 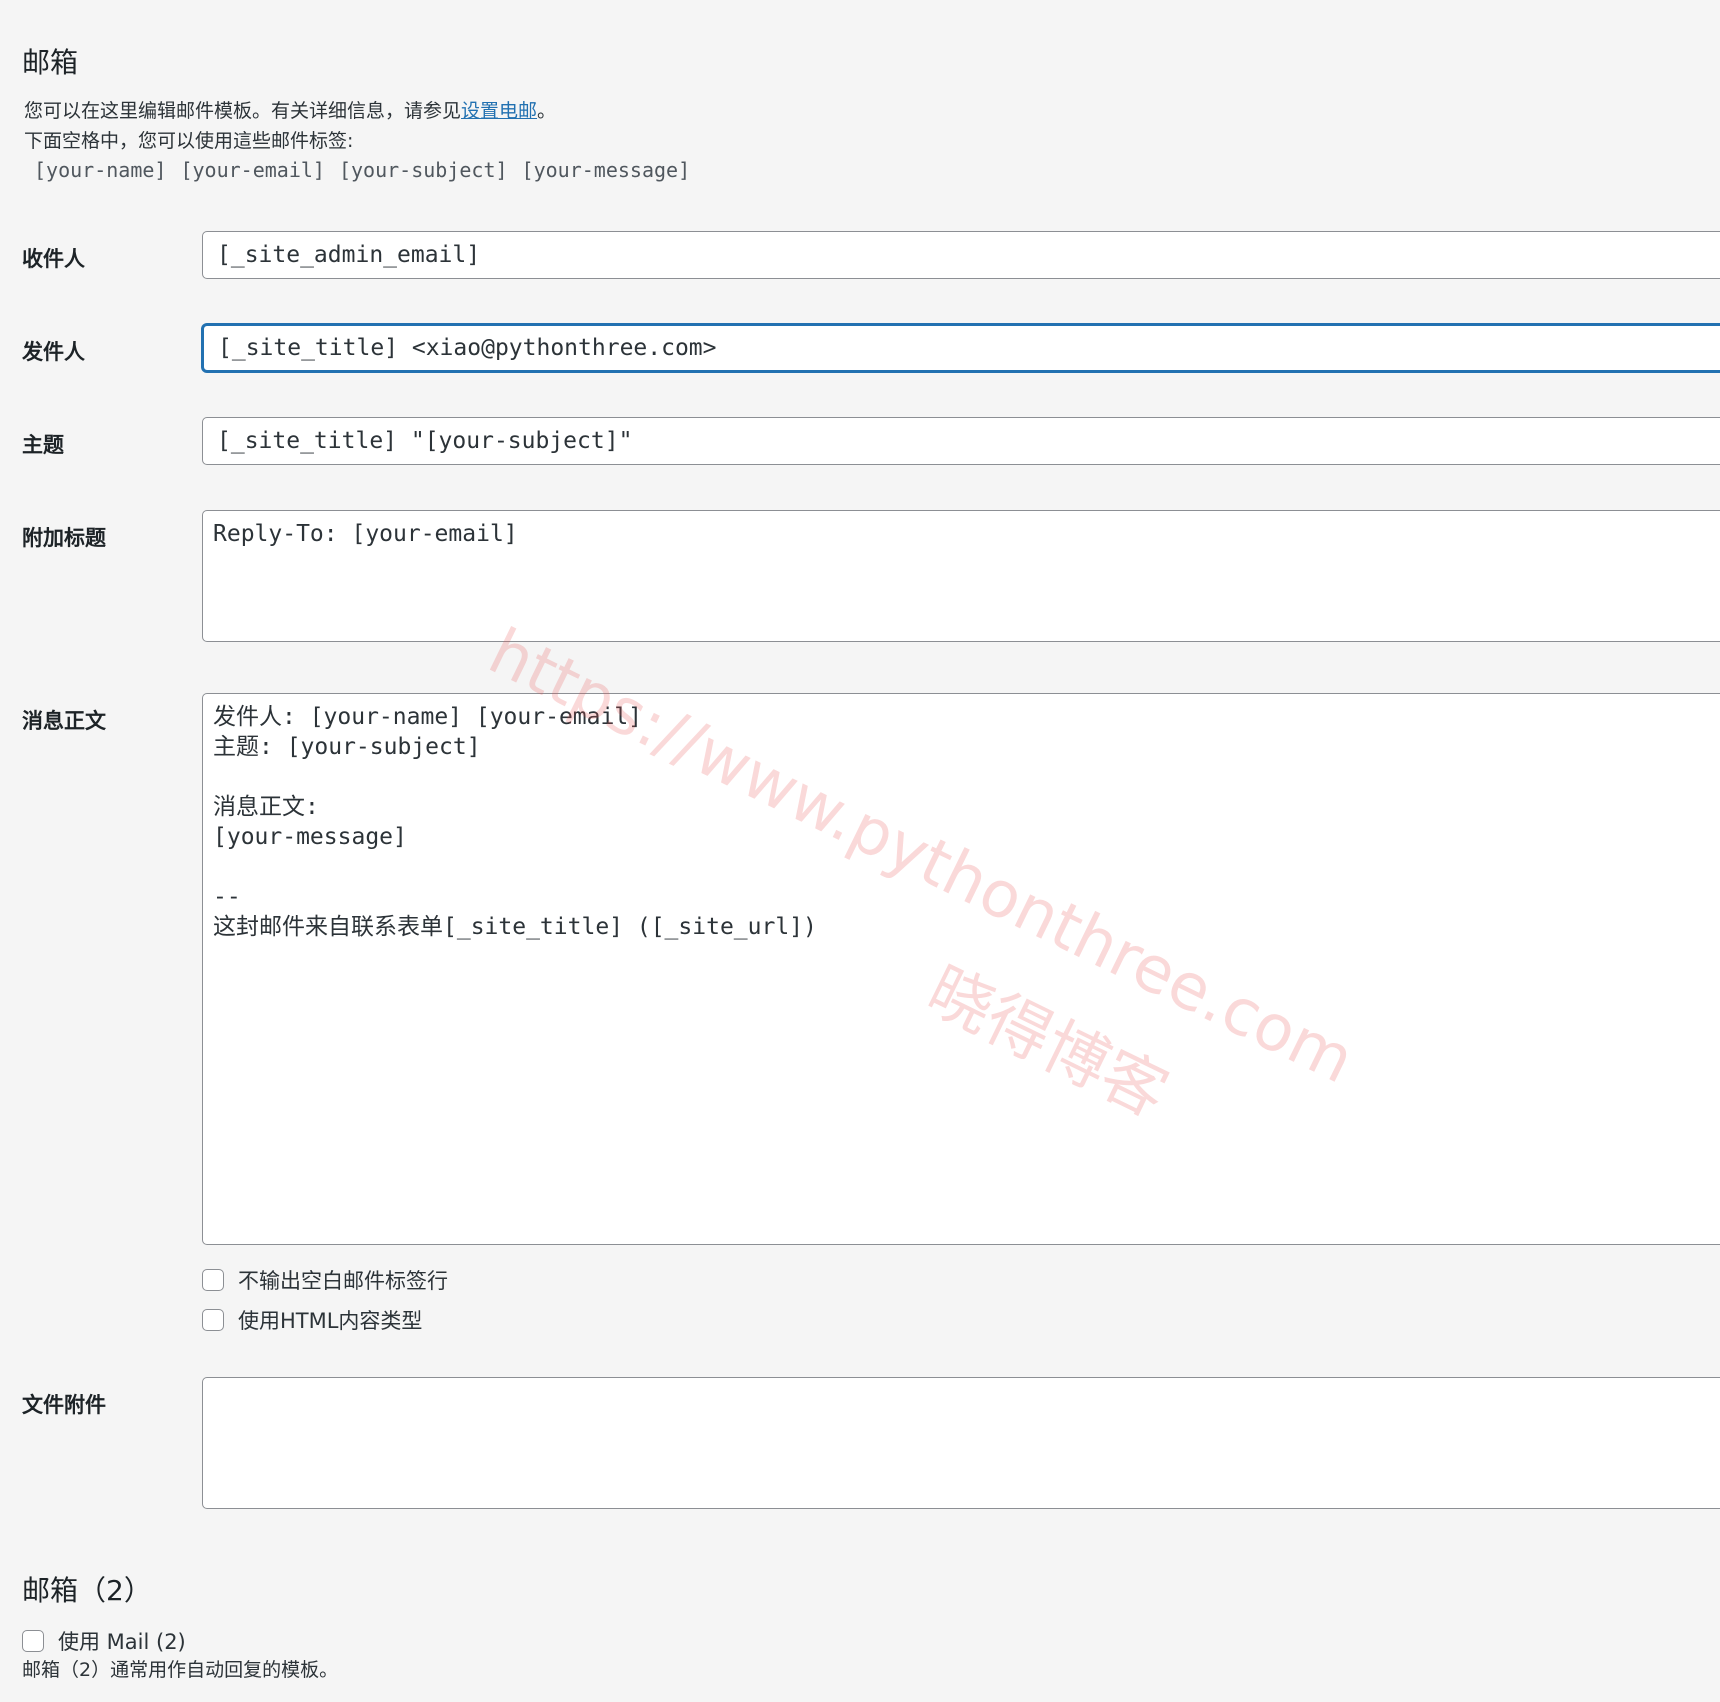 I want to click on subject-label: 主题, so click(x=43, y=445).